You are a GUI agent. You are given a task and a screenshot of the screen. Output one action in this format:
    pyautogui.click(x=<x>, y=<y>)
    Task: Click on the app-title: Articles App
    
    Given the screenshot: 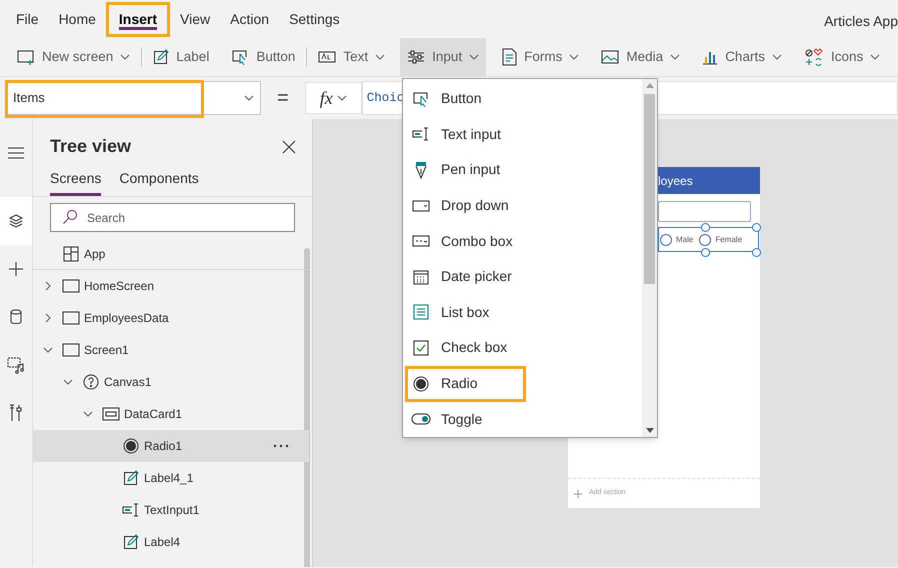 What is the action you would take?
    pyautogui.click(x=861, y=21)
    